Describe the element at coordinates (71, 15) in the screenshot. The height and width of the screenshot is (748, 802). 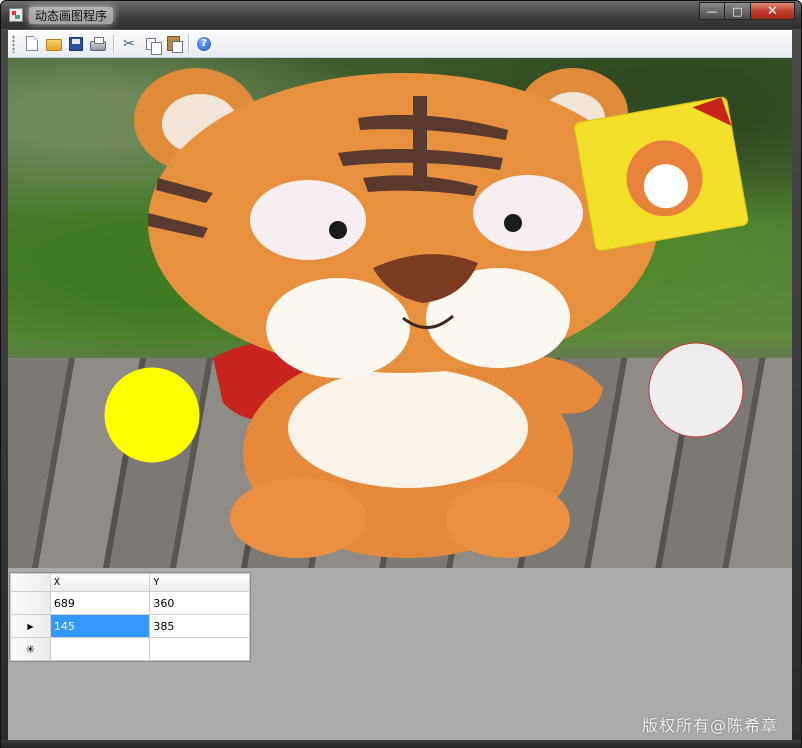
I see `window-title: 动态画图程序` at that location.